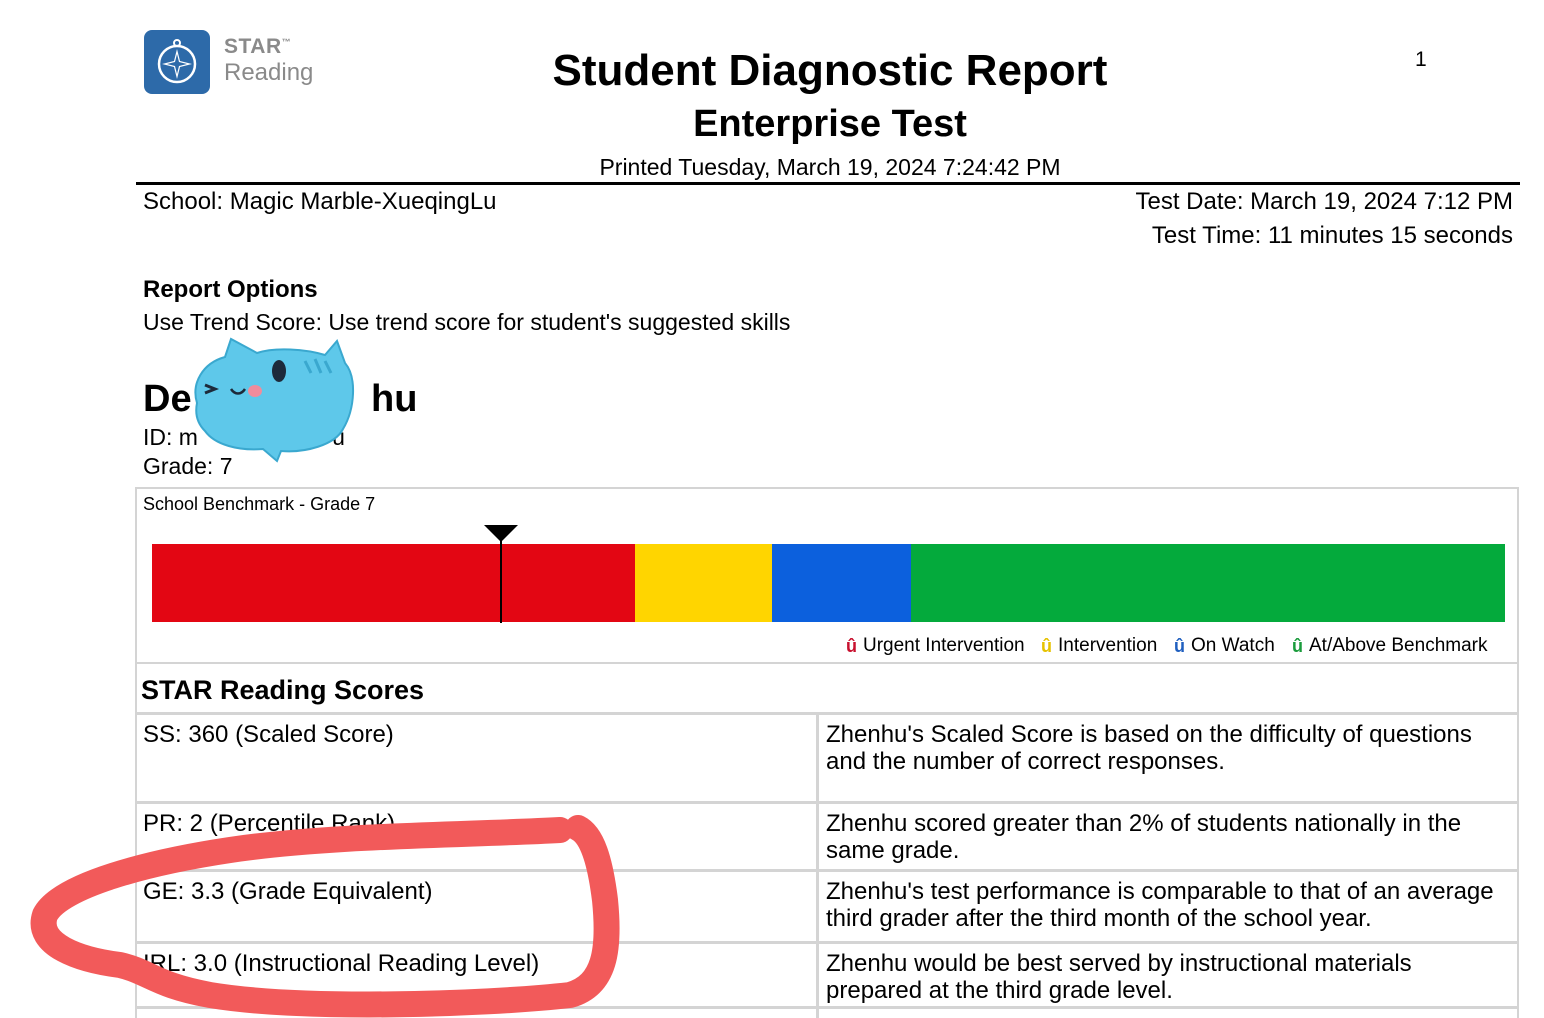 The image size is (1544, 1018). I want to click on cat-sticker-icon, so click(274, 400).